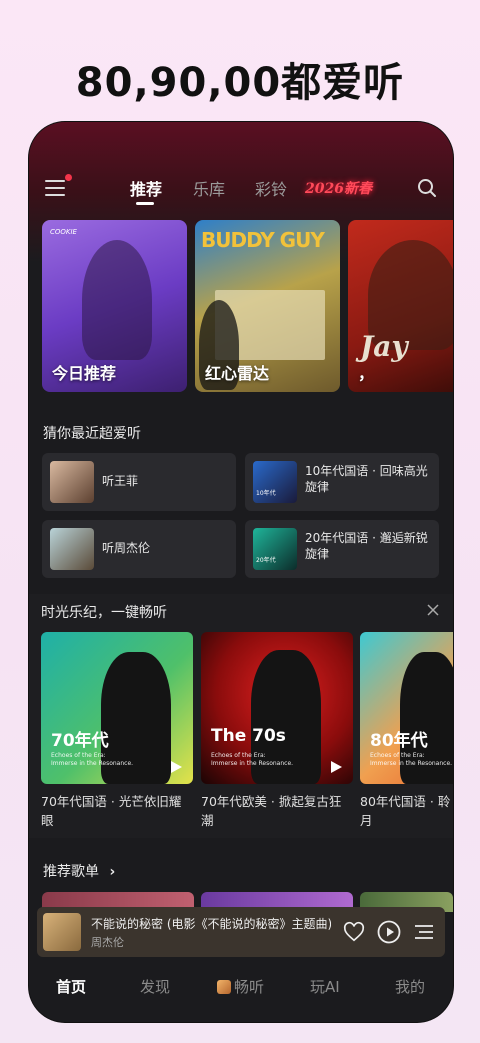  I want to click on nav-listen: 畅听, so click(240, 986).